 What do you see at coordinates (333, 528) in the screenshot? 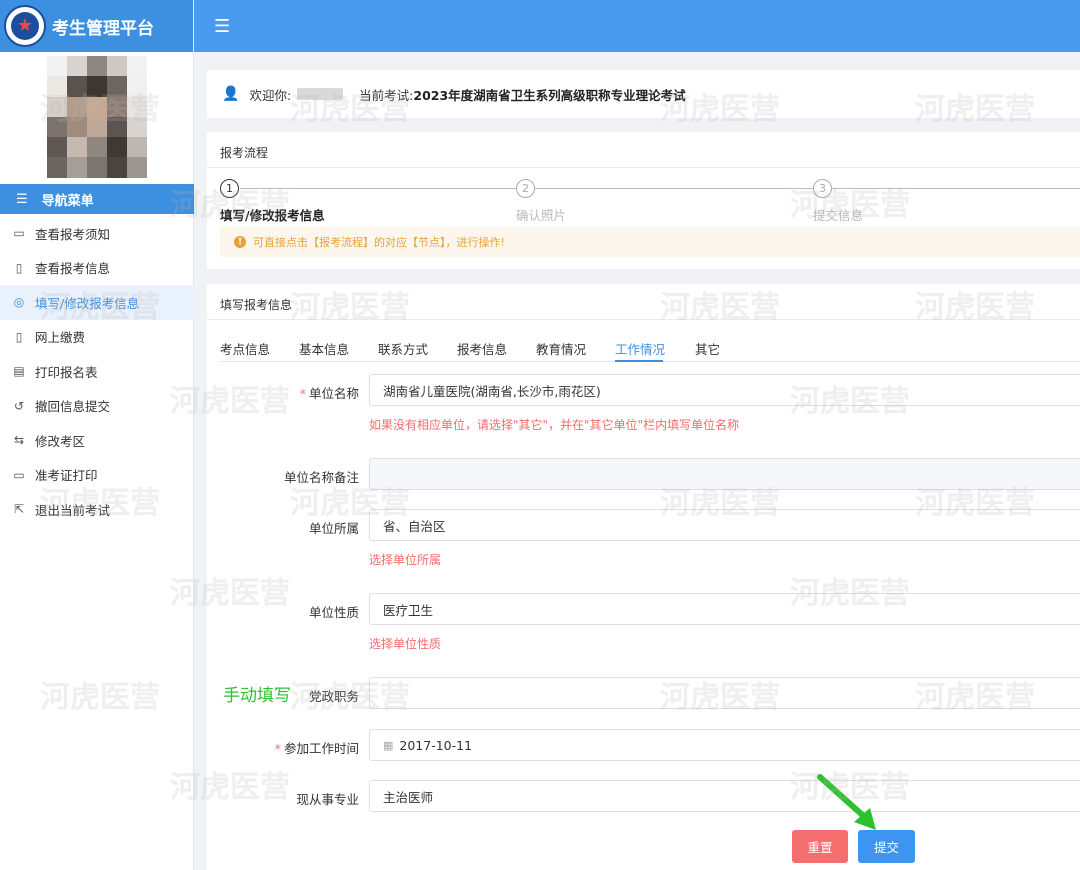
I see `unit-affiliation-label: 单位所属` at bounding box center [333, 528].